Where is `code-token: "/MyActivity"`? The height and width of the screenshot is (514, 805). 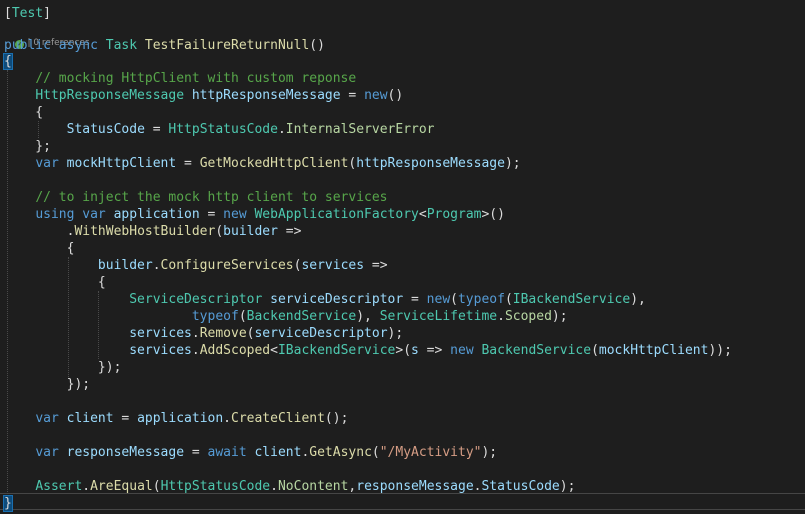 code-token: "/MyActivity" is located at coordinates (430, 452).